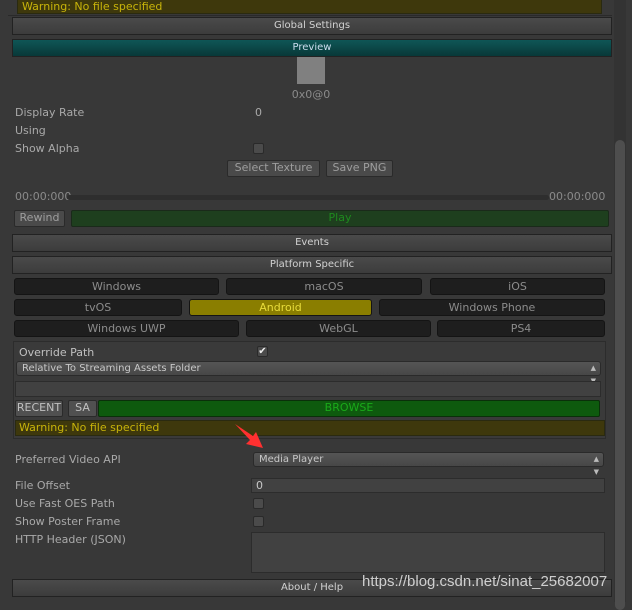 The height and width of the screenshot is (610, 632). I want to click on display-rate-label: Display Rate, so click(50, 112).